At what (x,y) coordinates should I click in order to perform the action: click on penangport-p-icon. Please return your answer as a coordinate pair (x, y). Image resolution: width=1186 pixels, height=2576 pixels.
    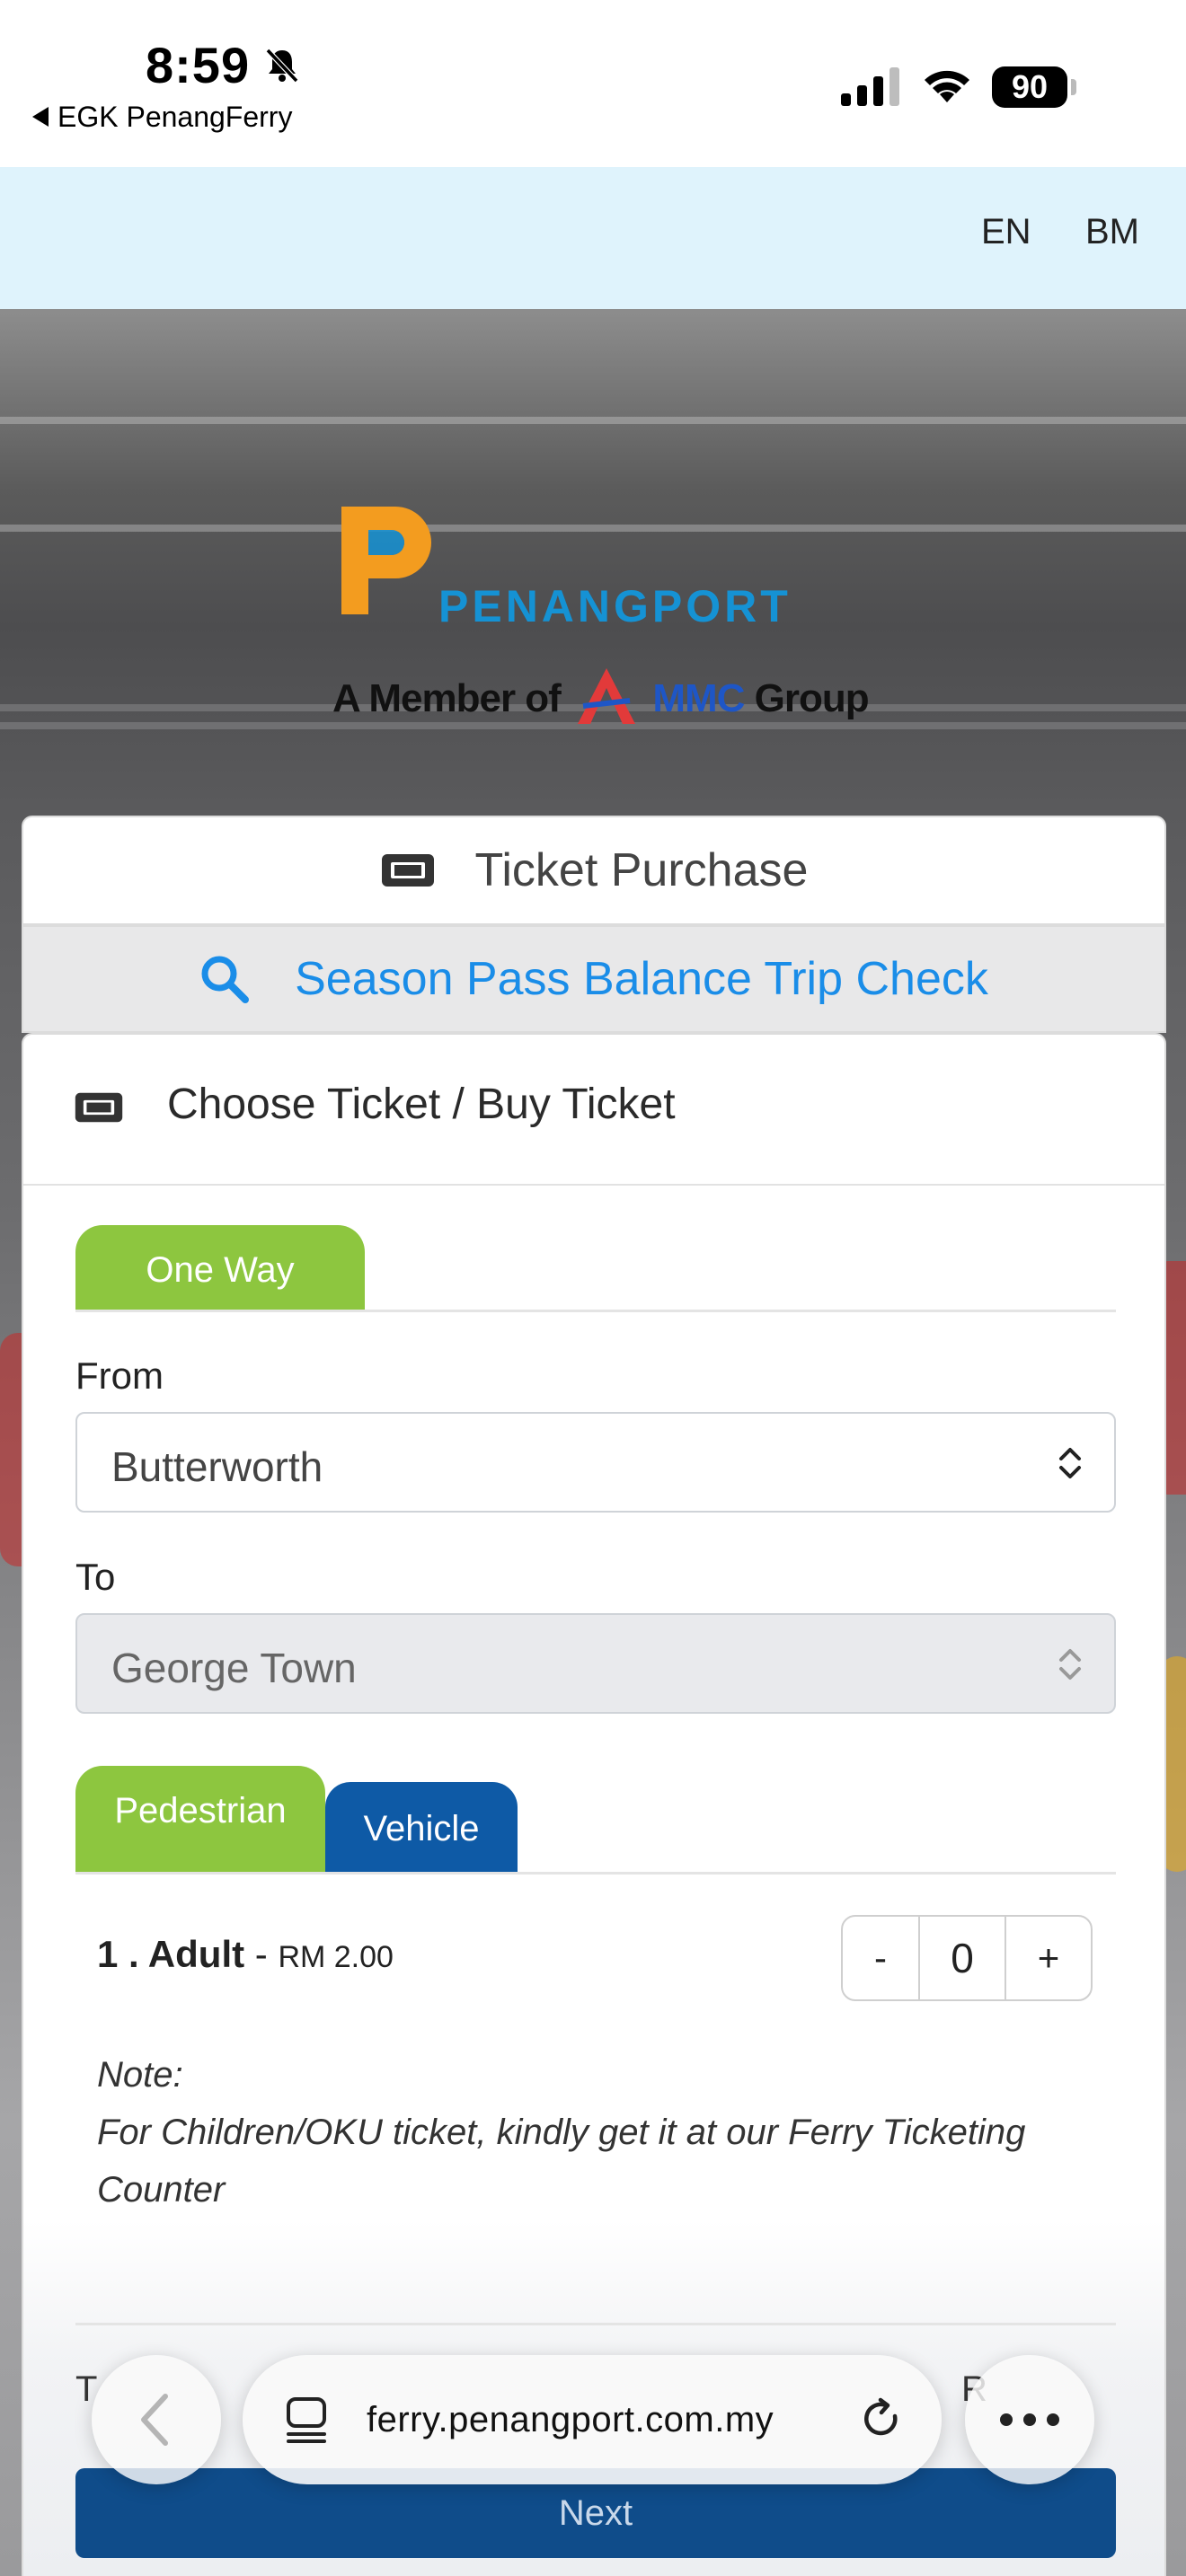
    Looking at the image, I should click on (386, 560).